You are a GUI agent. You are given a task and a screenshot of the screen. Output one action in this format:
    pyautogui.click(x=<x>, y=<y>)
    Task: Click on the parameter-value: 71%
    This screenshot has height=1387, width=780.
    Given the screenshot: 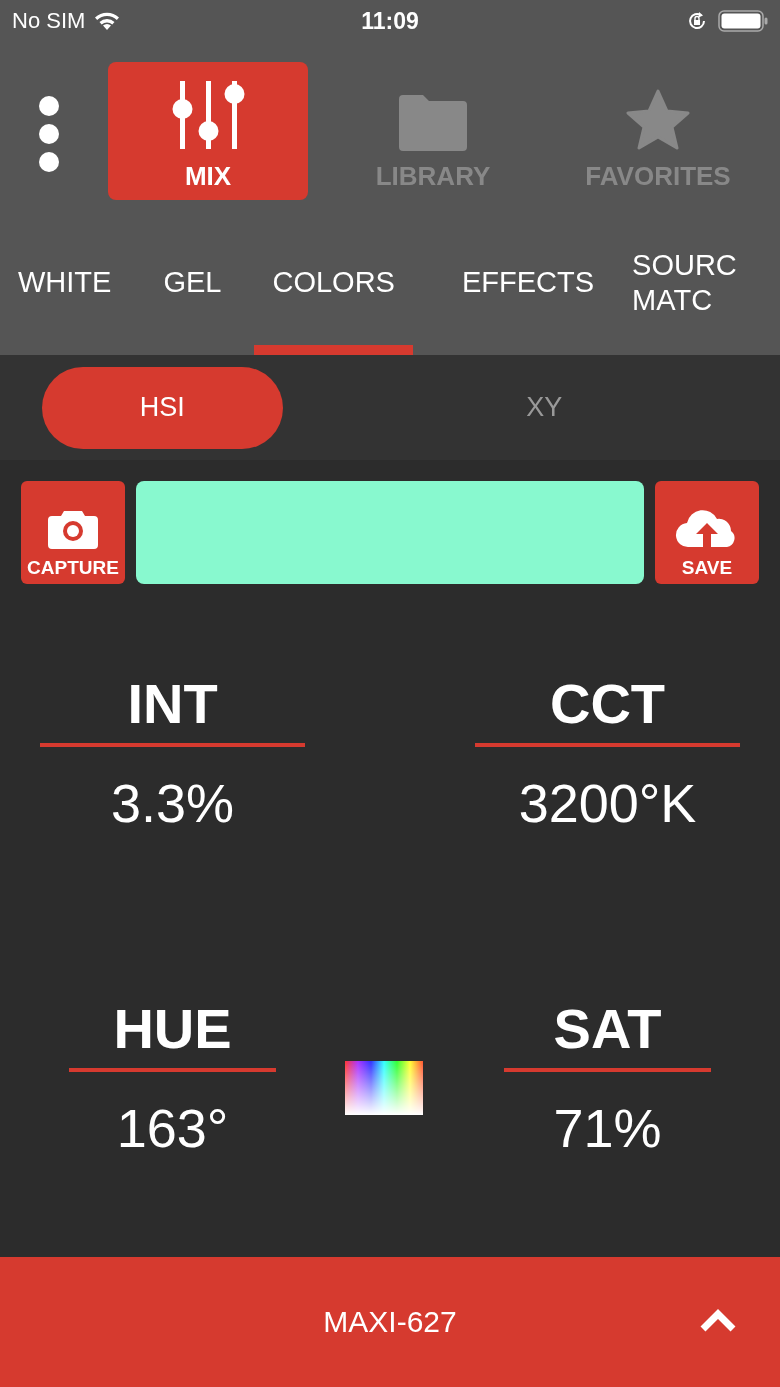 What is the action you would take?
    pyautogui.click(x=607, y=1128)
    